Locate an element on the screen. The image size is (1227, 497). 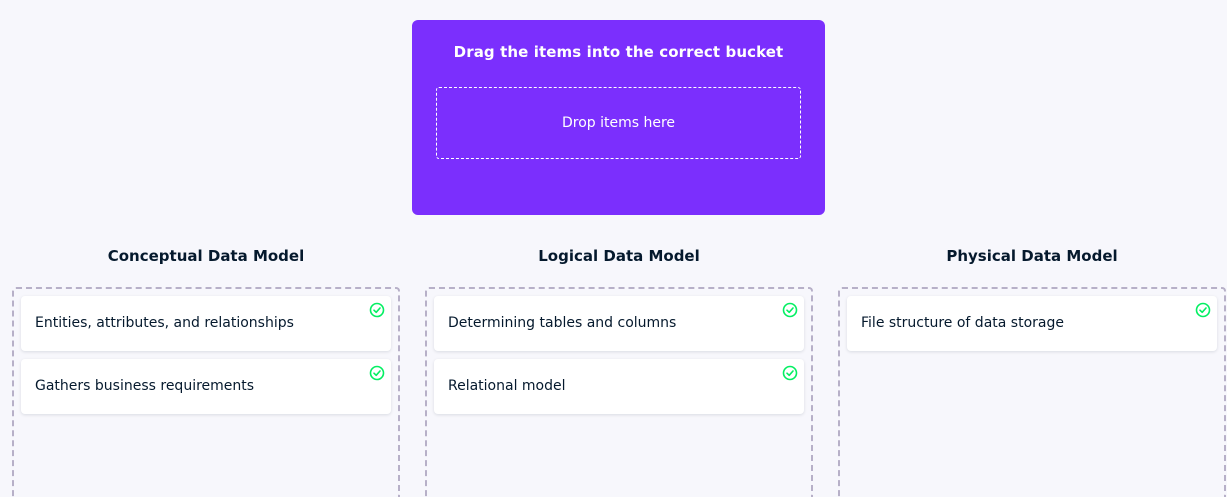
item-label: Determining tables and columns is located at coordinates (562, 323).